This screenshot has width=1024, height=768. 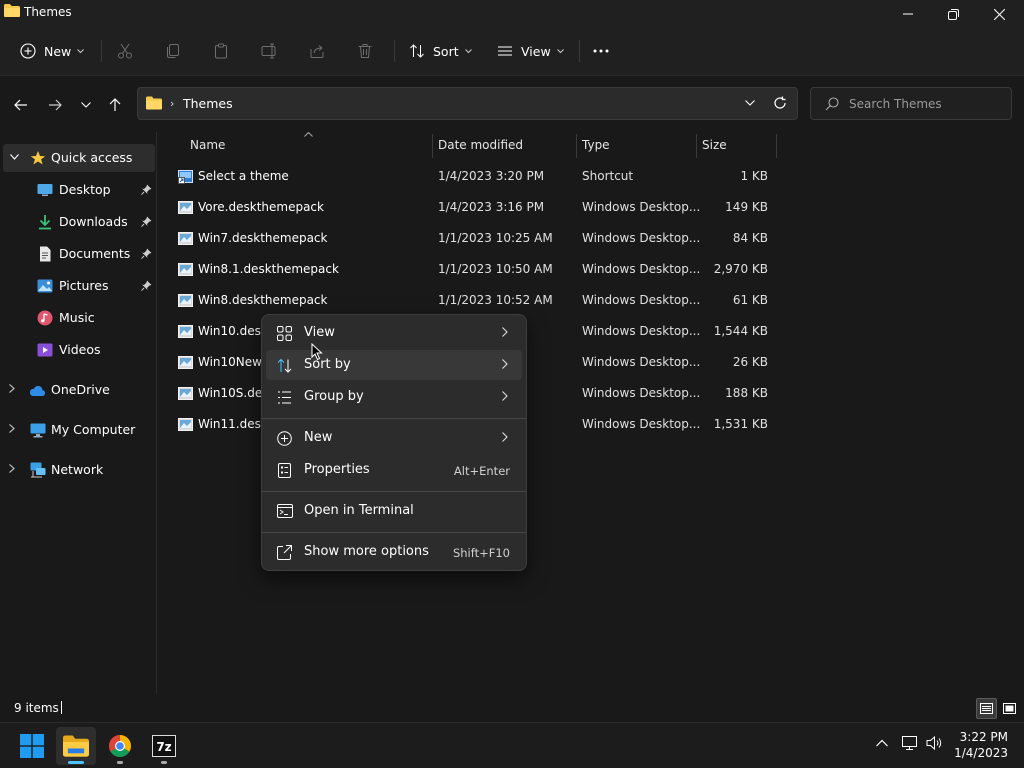 I want to click on menu-item-show-more-options: Show more options Shift+F10, so click(x=394, y=552).